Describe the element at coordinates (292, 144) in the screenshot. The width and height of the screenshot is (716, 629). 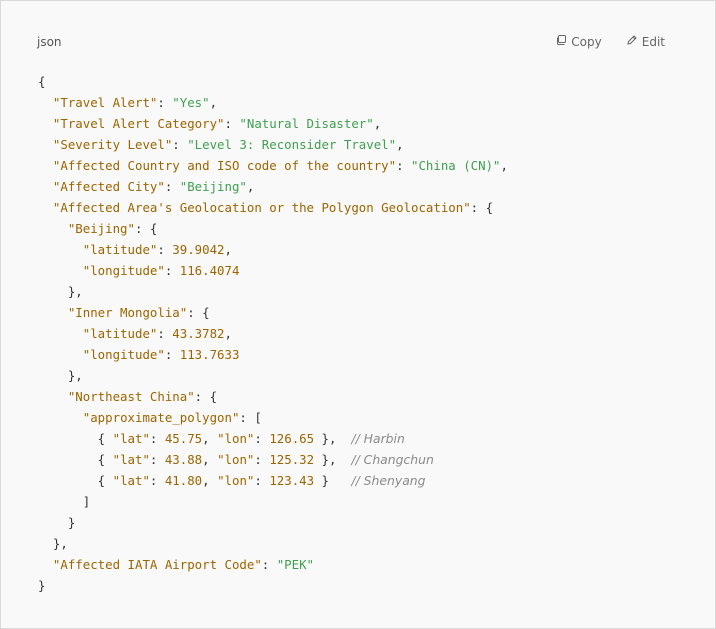
I see `json-string: "Level 3: Reconsider Travel"` at that location.